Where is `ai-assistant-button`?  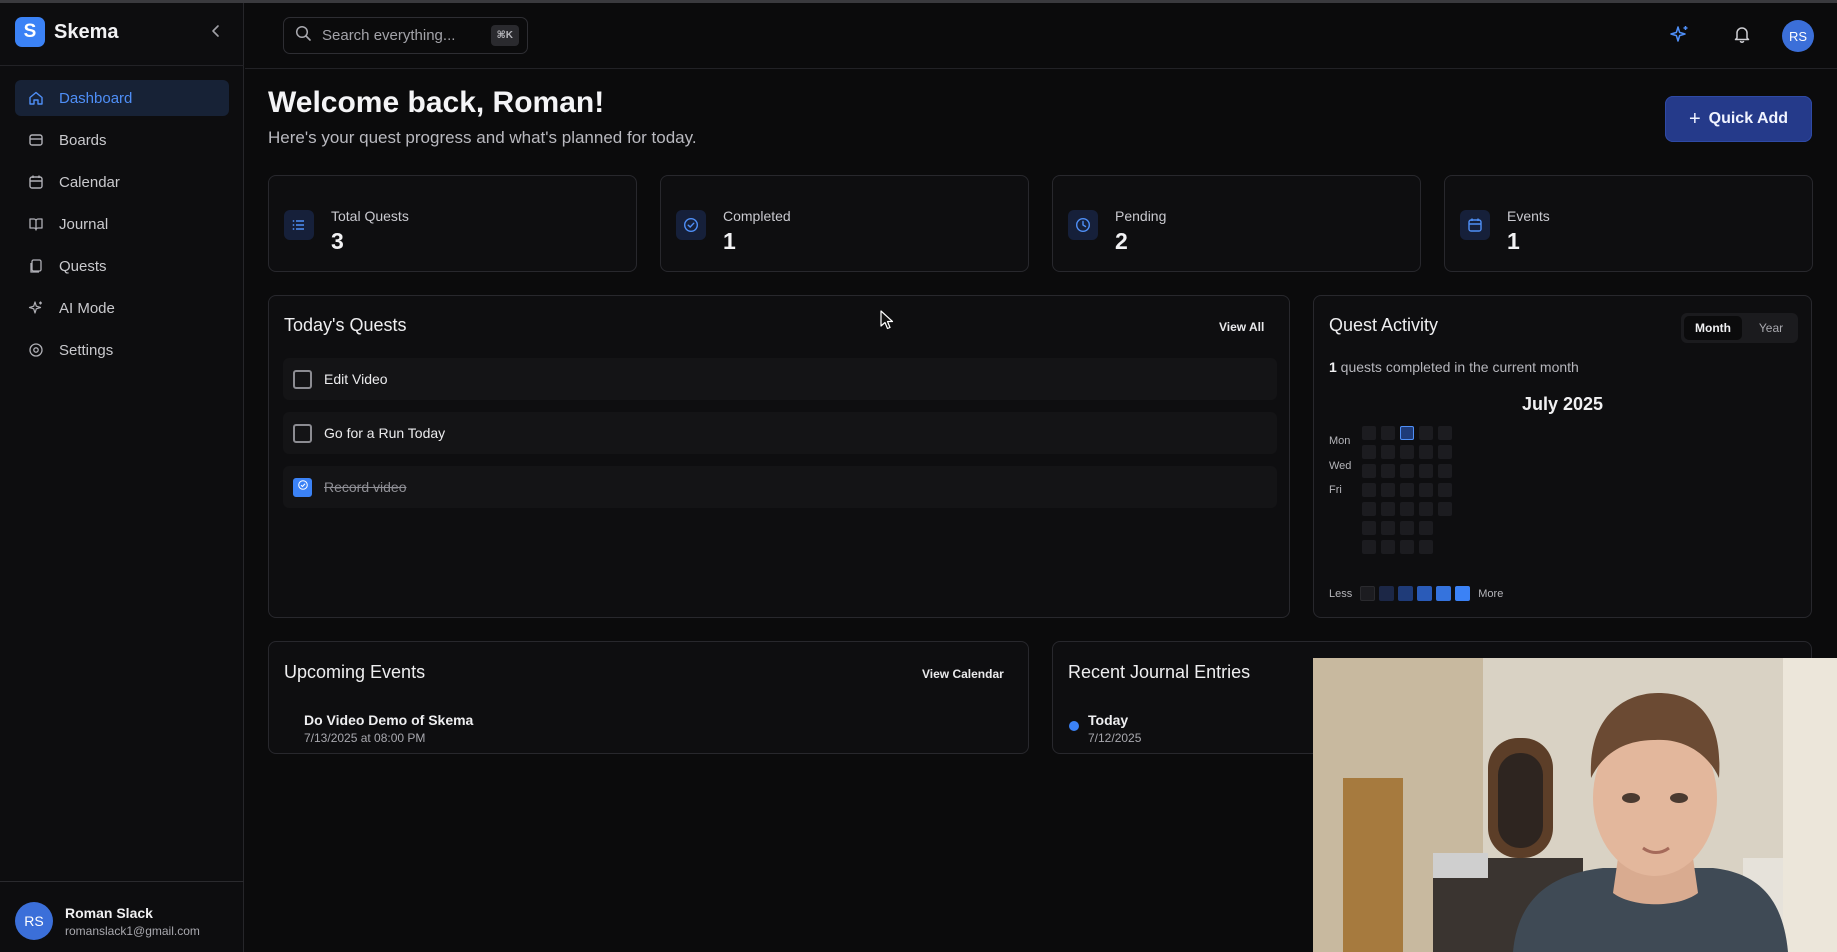
ai-assistant-button is located at coordinates (1680, 36).